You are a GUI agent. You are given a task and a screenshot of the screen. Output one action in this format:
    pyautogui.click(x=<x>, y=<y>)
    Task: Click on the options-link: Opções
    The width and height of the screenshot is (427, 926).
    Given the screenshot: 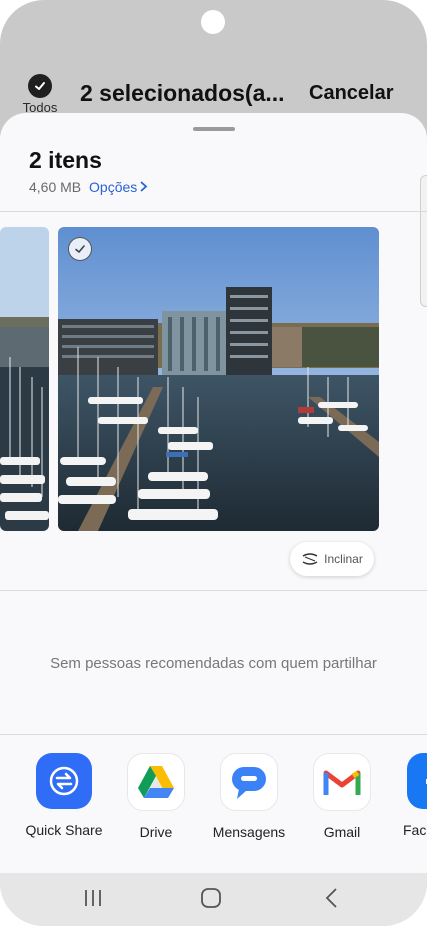 What is the action you would take?
    pyautogui.click(x=118, y=187)
    